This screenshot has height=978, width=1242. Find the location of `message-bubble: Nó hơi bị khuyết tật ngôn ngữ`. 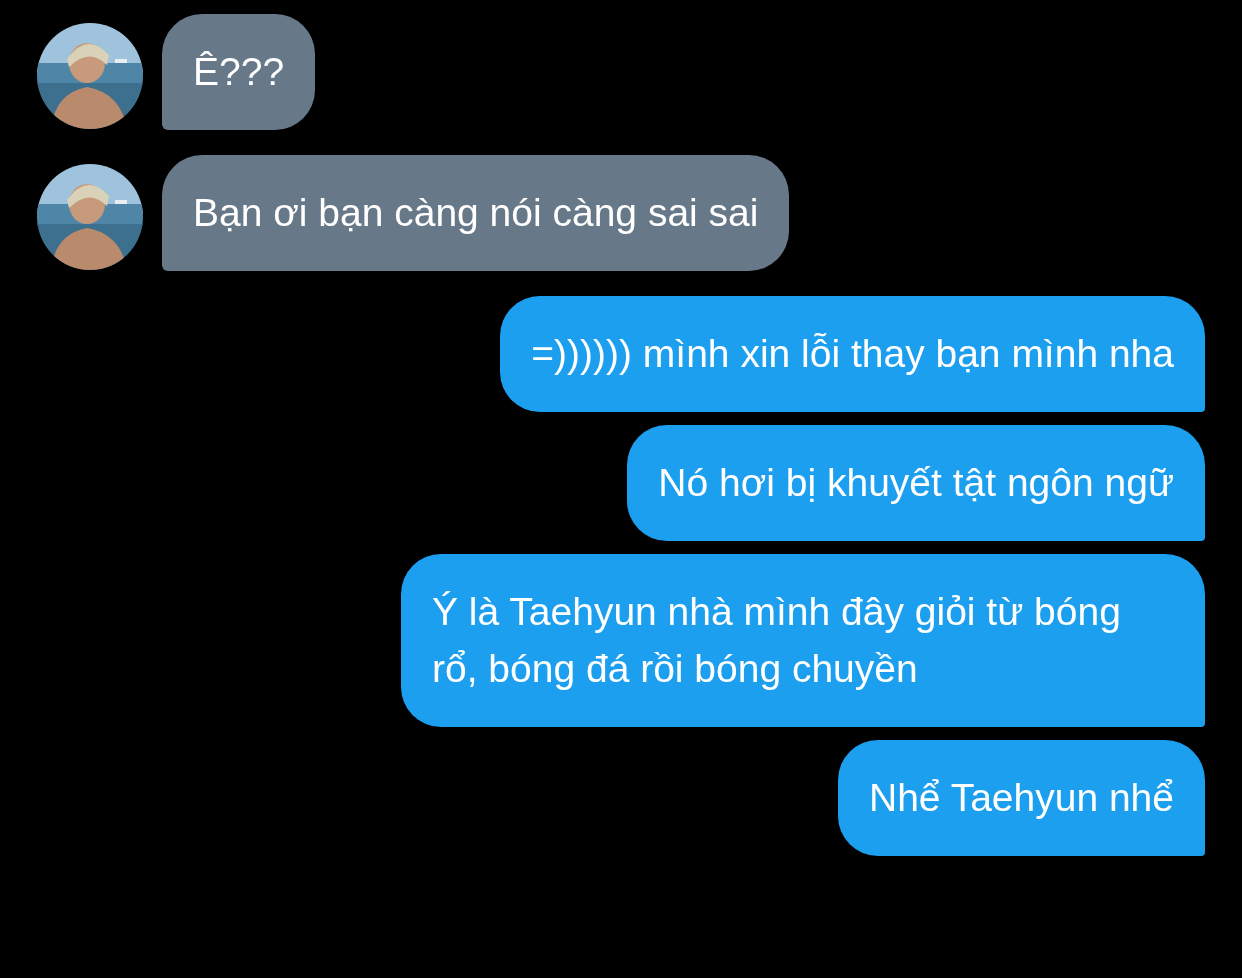

message-bubble: Nó hơi bị khuyết tật ngôn ngữ is located at coordinates (916, 483).